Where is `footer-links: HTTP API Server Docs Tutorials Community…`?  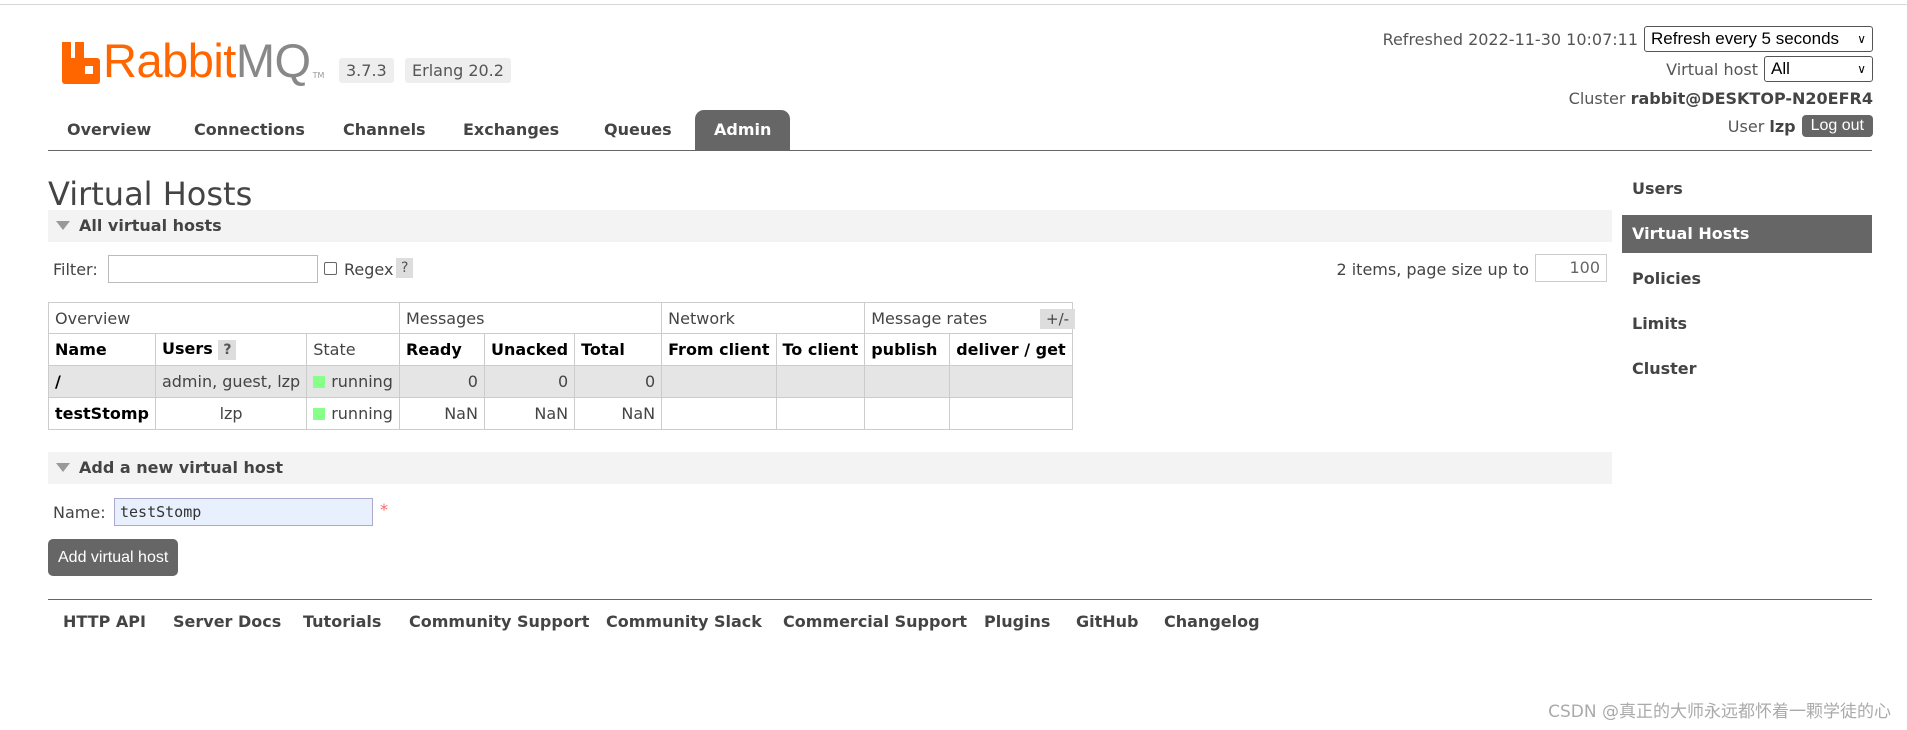 footer-links: HTTP API Server Docs Tutorials Community… is located at coordinates (960, 615).